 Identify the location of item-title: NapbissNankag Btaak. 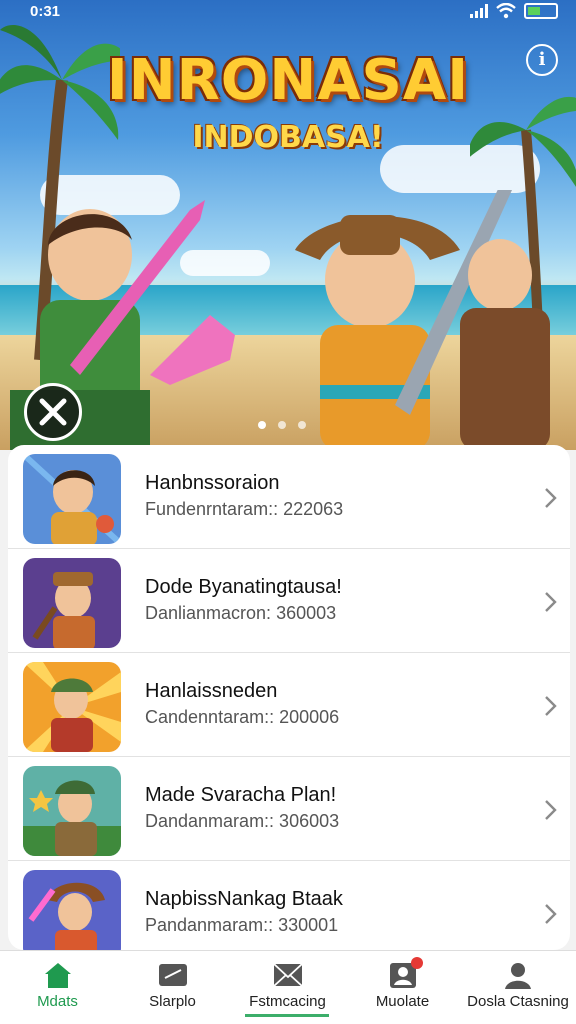
(244, 899).